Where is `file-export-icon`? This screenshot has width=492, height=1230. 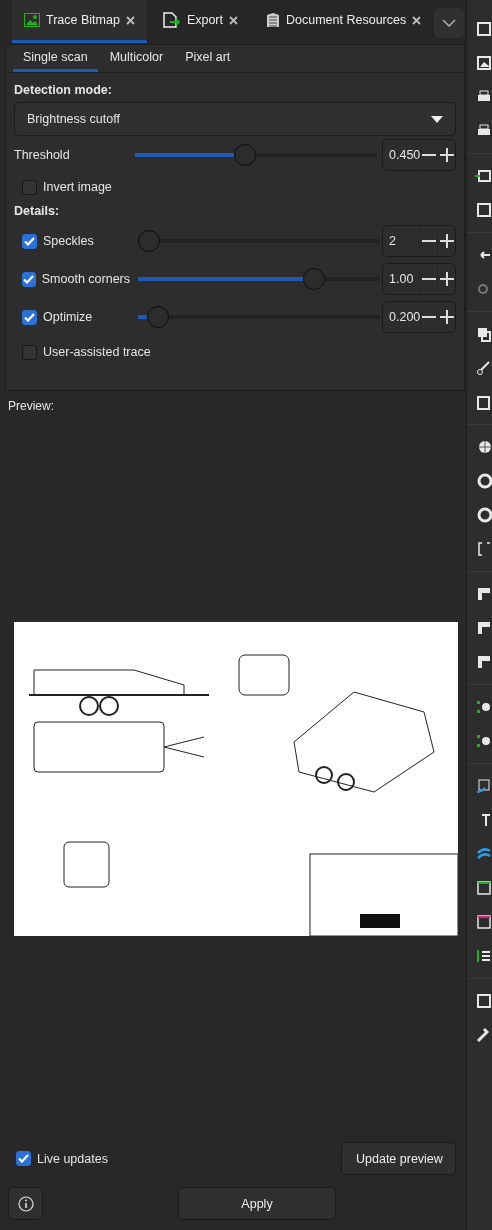 file-export-icon is located at coordinates (171, 20).